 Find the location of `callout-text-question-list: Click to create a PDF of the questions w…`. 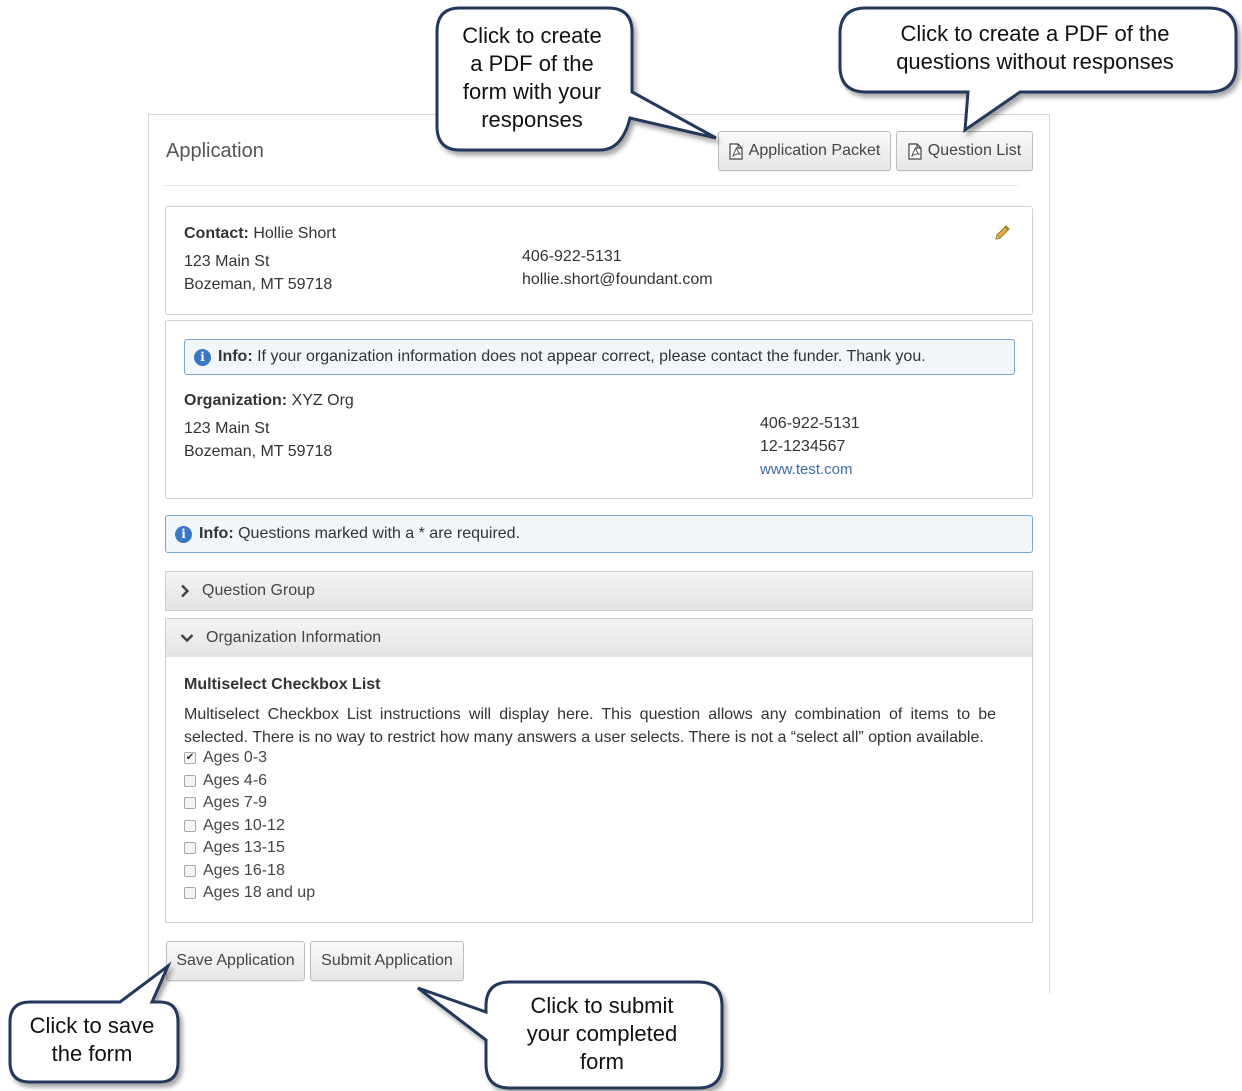

callout-text-question-list: Click to create a PDF of the questions w… is located at coordinates (1035, 47).